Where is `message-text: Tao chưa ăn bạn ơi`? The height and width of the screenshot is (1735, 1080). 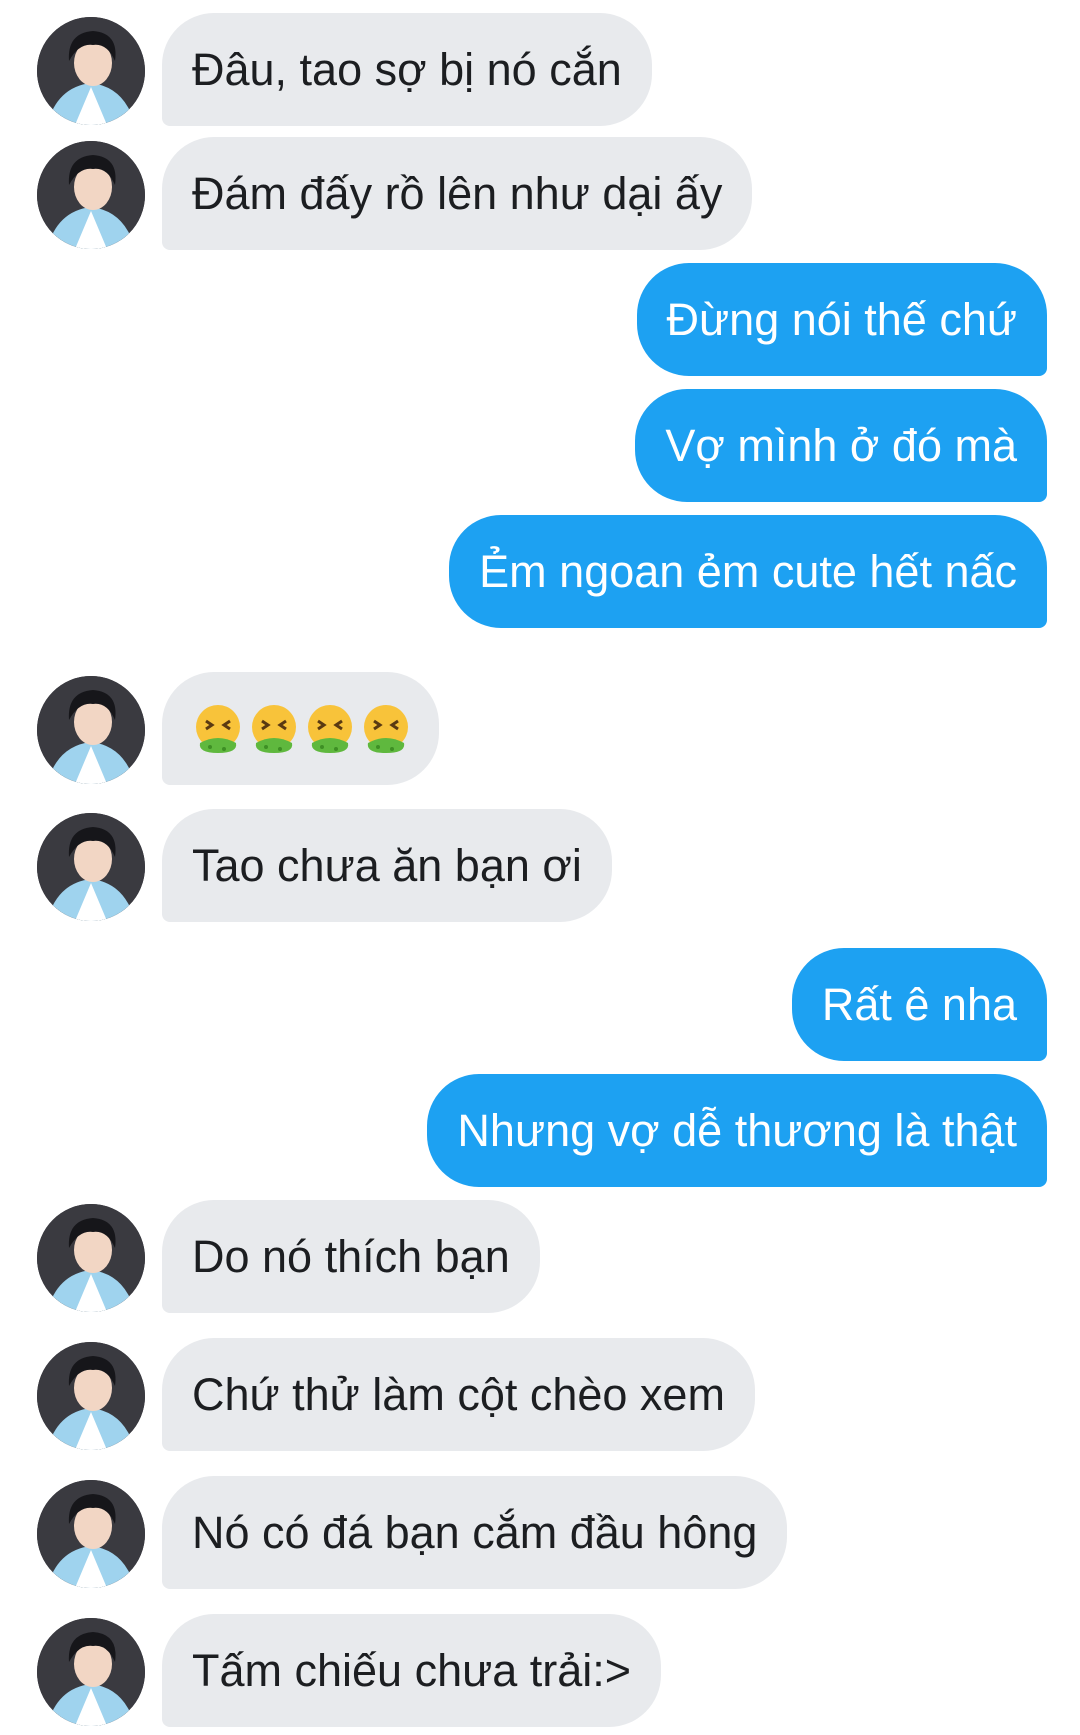
message-text: Tao chưa ăn bạn ơi is located at coordinates (387, 865).